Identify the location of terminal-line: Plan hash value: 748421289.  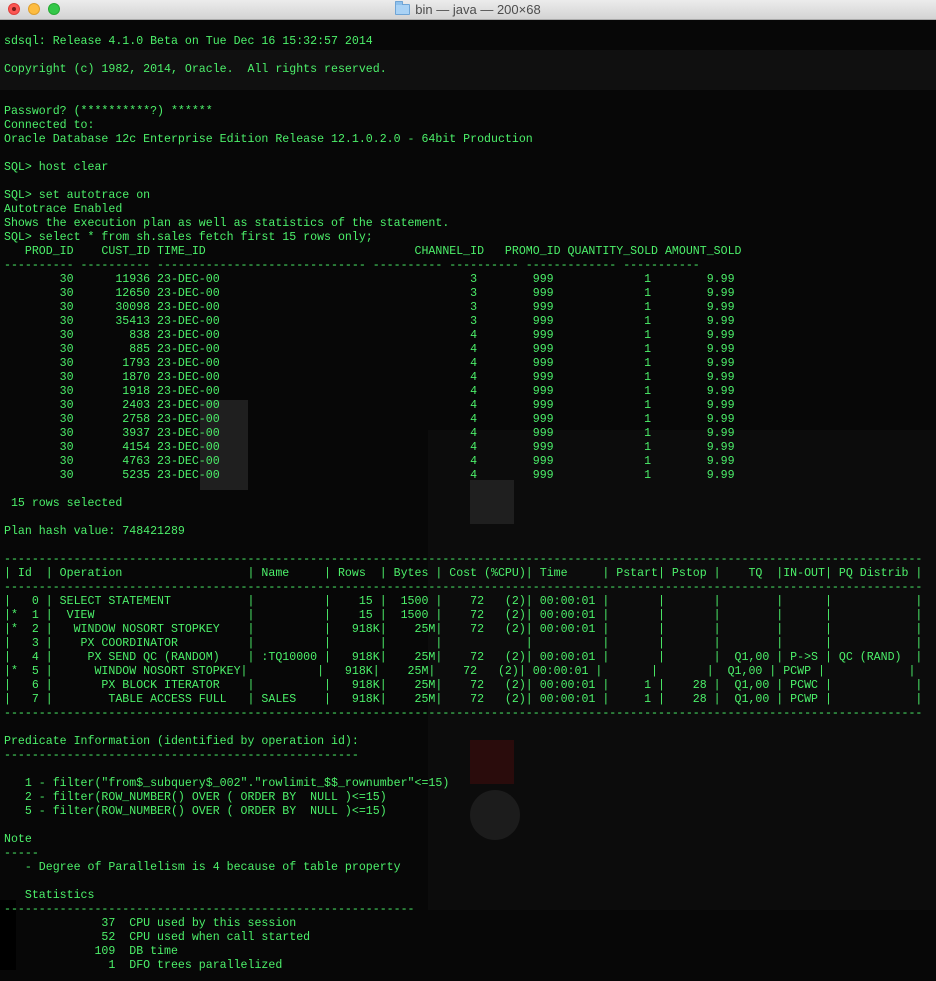
(94, 531).